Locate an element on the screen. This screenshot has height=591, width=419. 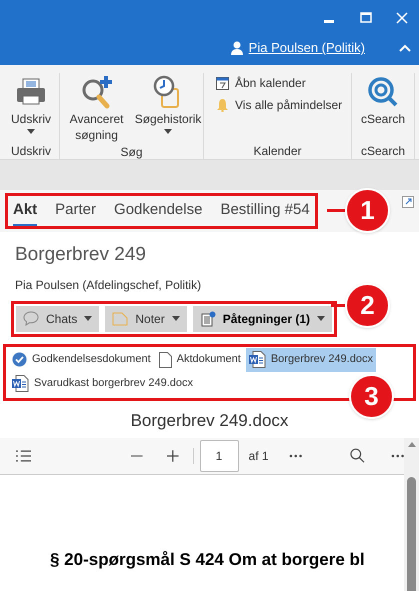
dropdown-button: Noter is located at coordinates (146, 319).